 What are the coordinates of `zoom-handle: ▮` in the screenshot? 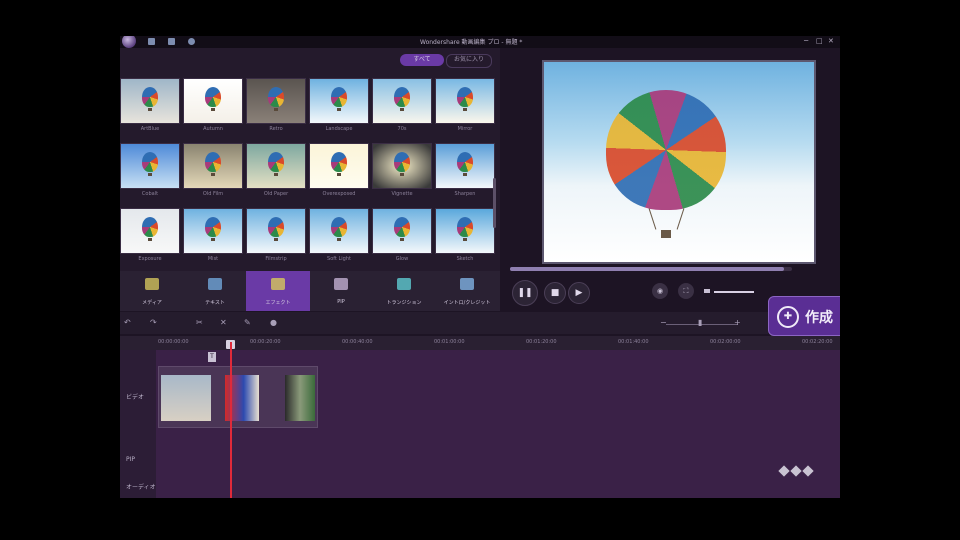 It's located at (702, 323).